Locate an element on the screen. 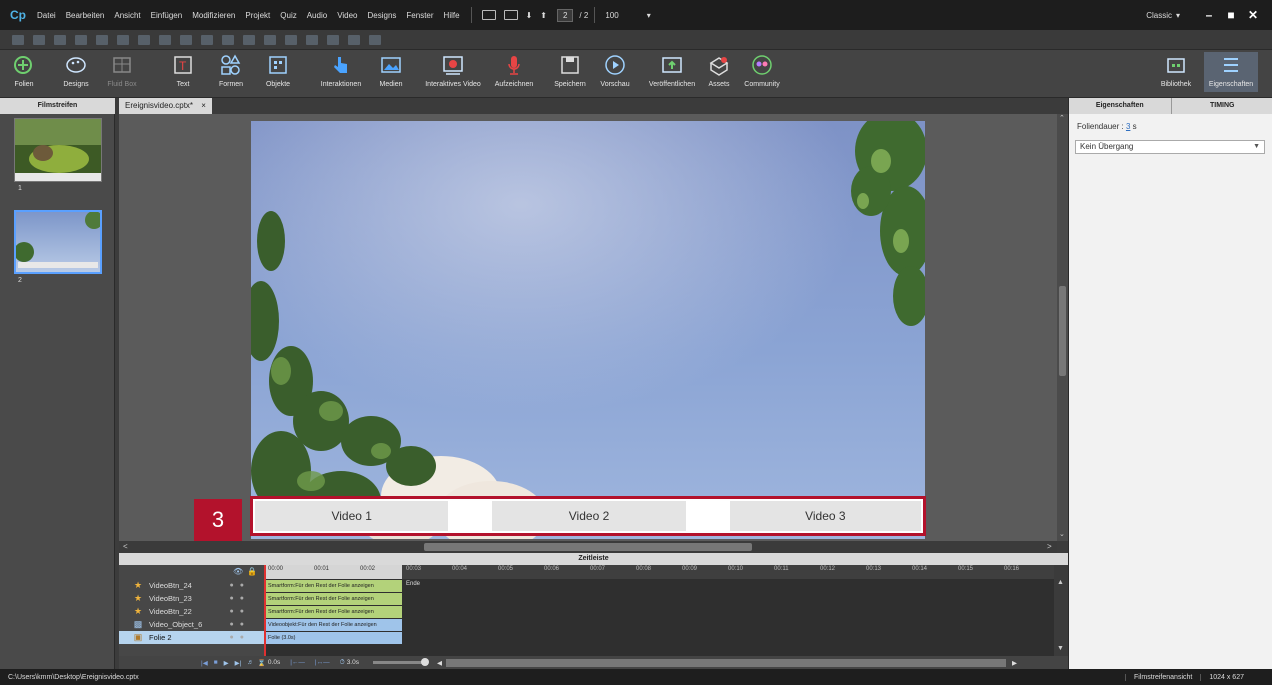 This screenshot has height=685, width=1272. veroeffentlichen-button: Veröffentlichen is located at coordinates (672, 71).